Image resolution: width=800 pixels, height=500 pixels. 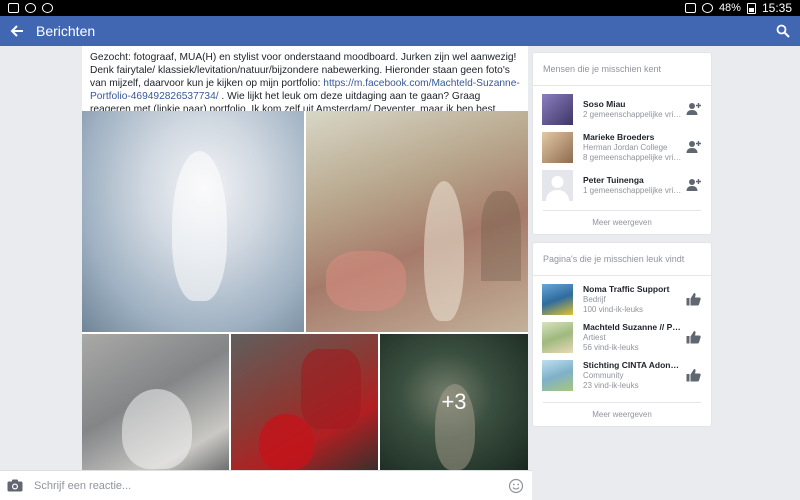 What do you see at coordinates (400, 8) in the screenshot?
I see `status-bar: 48% 15:35` at bounding box center [400, 8].